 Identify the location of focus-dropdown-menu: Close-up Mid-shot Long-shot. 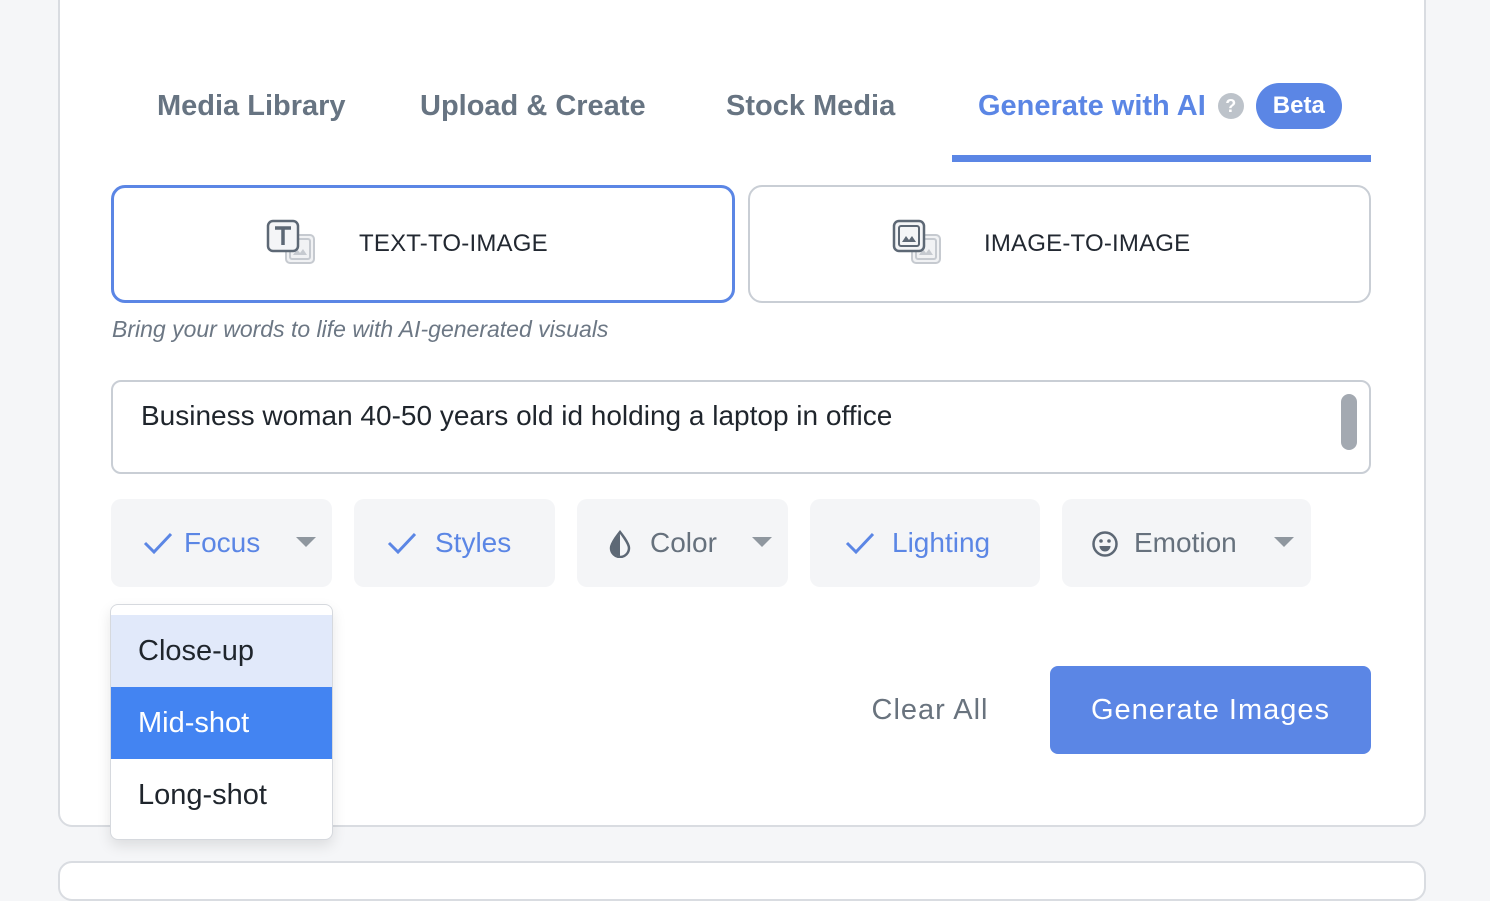
(221, 722).